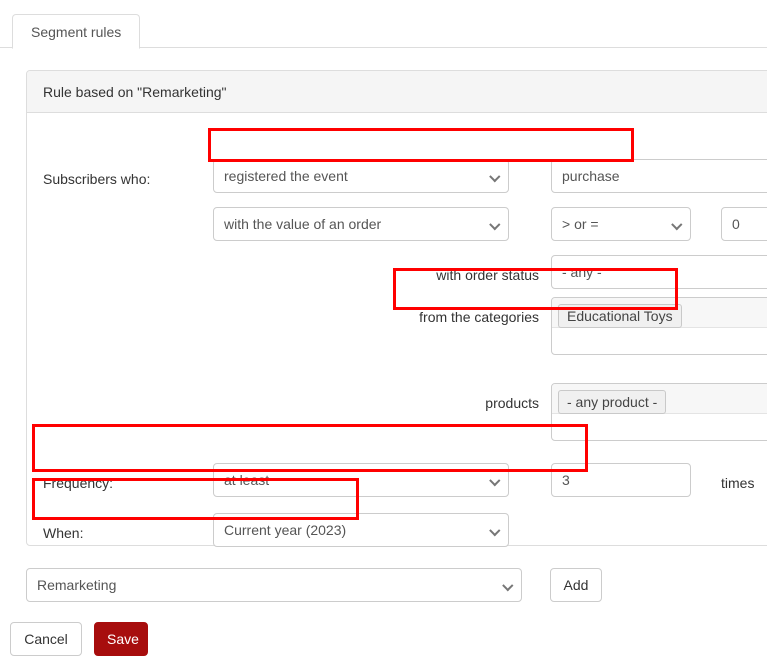  I want to click on event-name-value: purchase, so click(591, 176).